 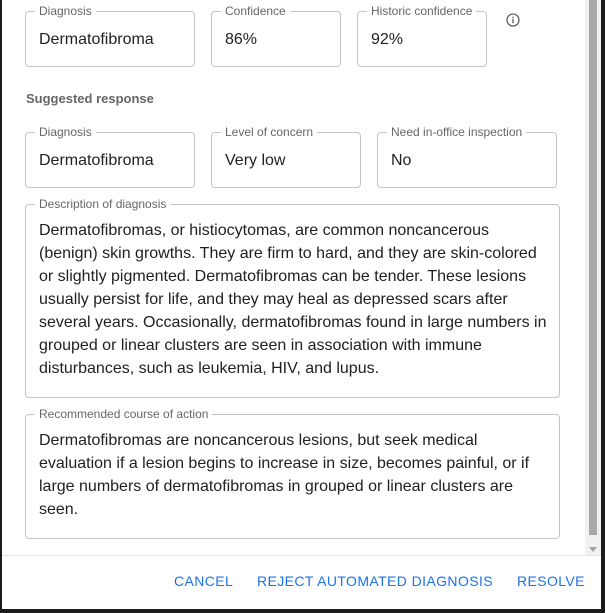 What do you see at coordinates (276, 35) in the screenshot?
I see `confidence-field: Confidence 86%` at bounding box center [276, 35].